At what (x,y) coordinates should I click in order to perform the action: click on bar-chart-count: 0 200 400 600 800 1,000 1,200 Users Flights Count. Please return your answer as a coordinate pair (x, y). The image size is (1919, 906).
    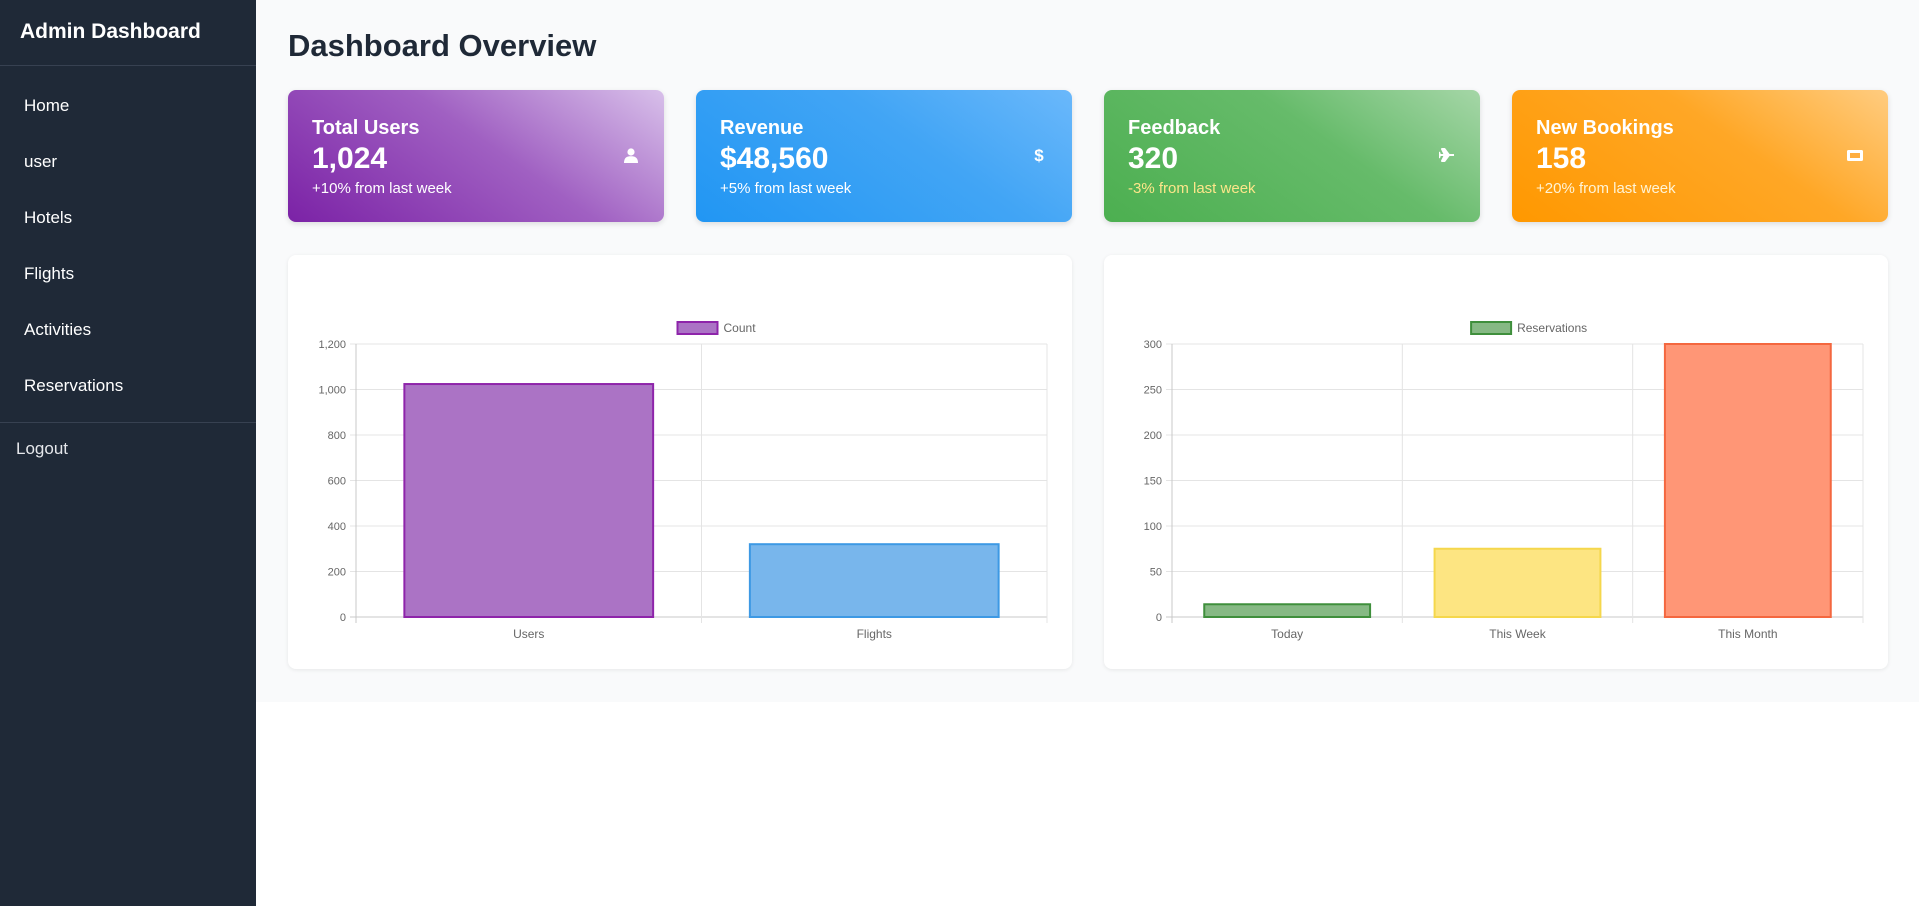
    Looking at the image, I should click on (683, 481).